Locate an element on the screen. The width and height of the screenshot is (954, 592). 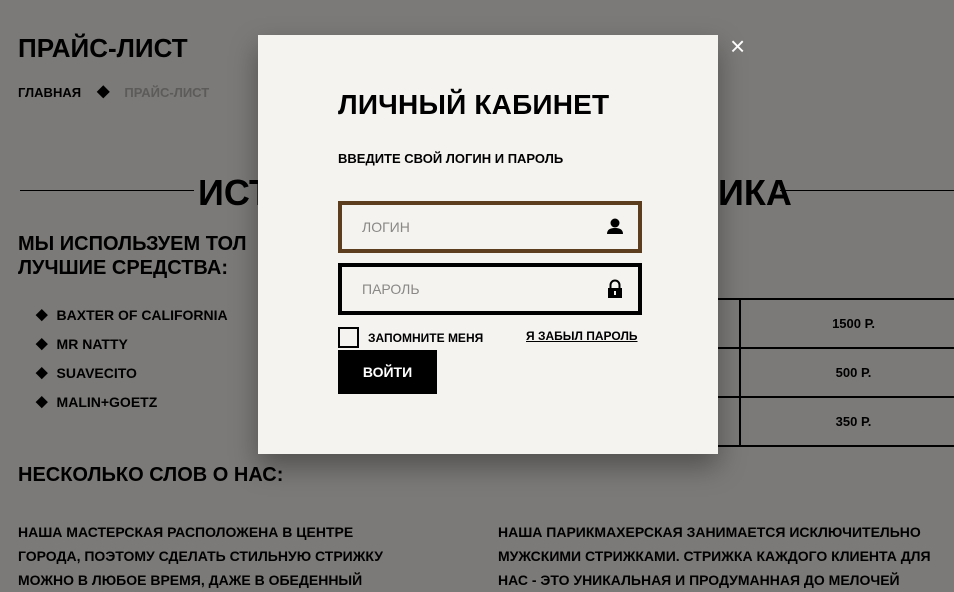
login-input is located at coordinates (467, 227).